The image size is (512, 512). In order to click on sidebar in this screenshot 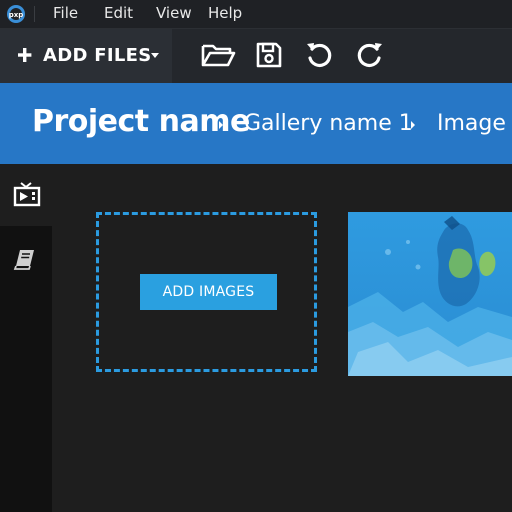, I will do `click(26, 369)`.